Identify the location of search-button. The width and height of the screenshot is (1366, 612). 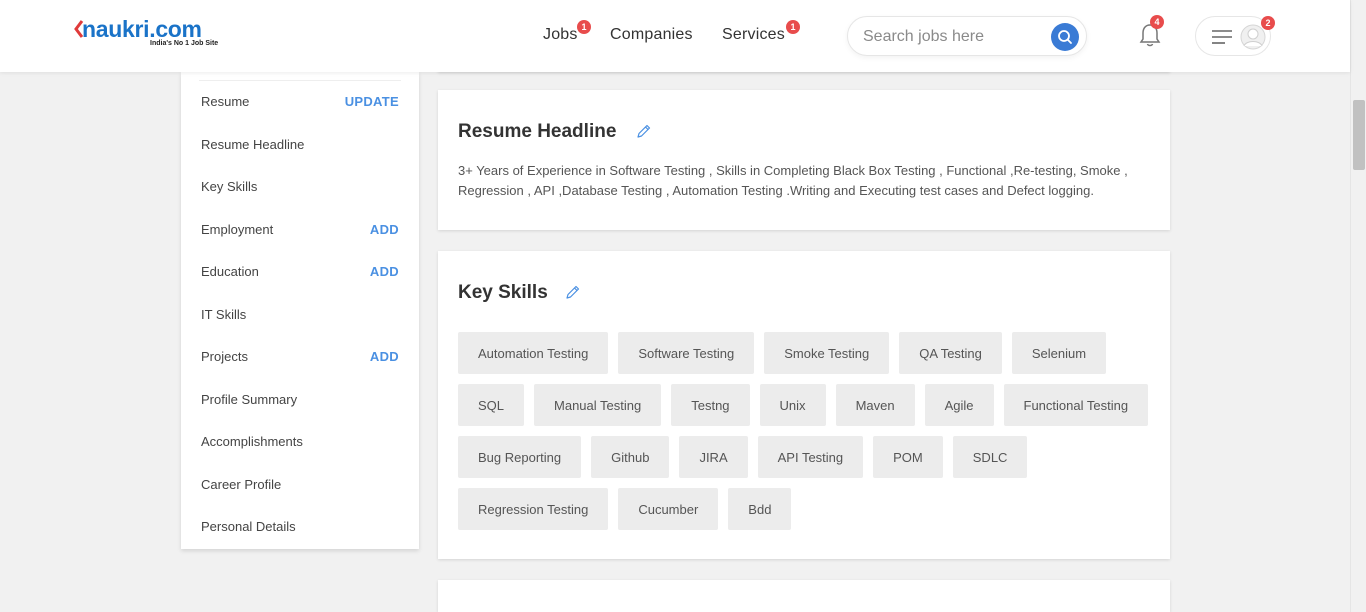
(1065, 37).